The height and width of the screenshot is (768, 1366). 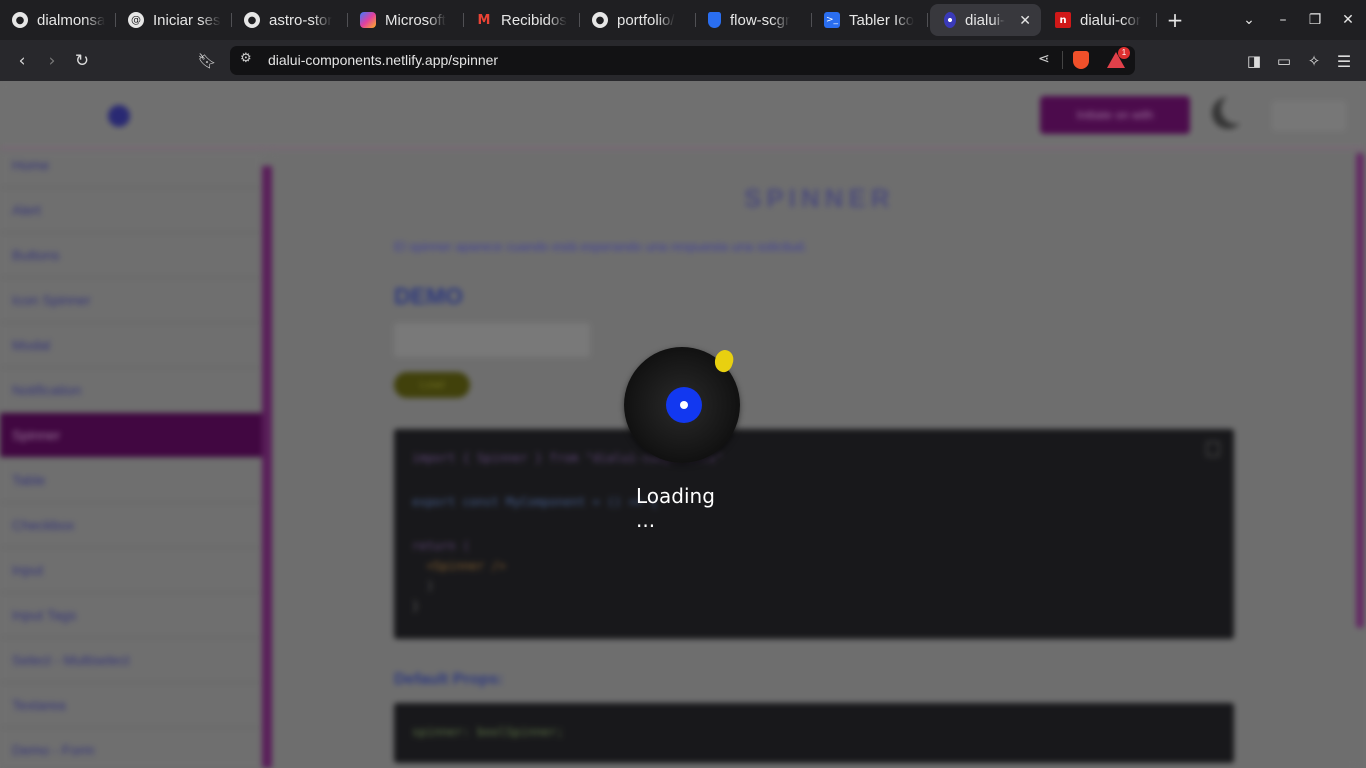 I want to click on browser-tab: n dialui-cor, so click(x=1100, y=20).